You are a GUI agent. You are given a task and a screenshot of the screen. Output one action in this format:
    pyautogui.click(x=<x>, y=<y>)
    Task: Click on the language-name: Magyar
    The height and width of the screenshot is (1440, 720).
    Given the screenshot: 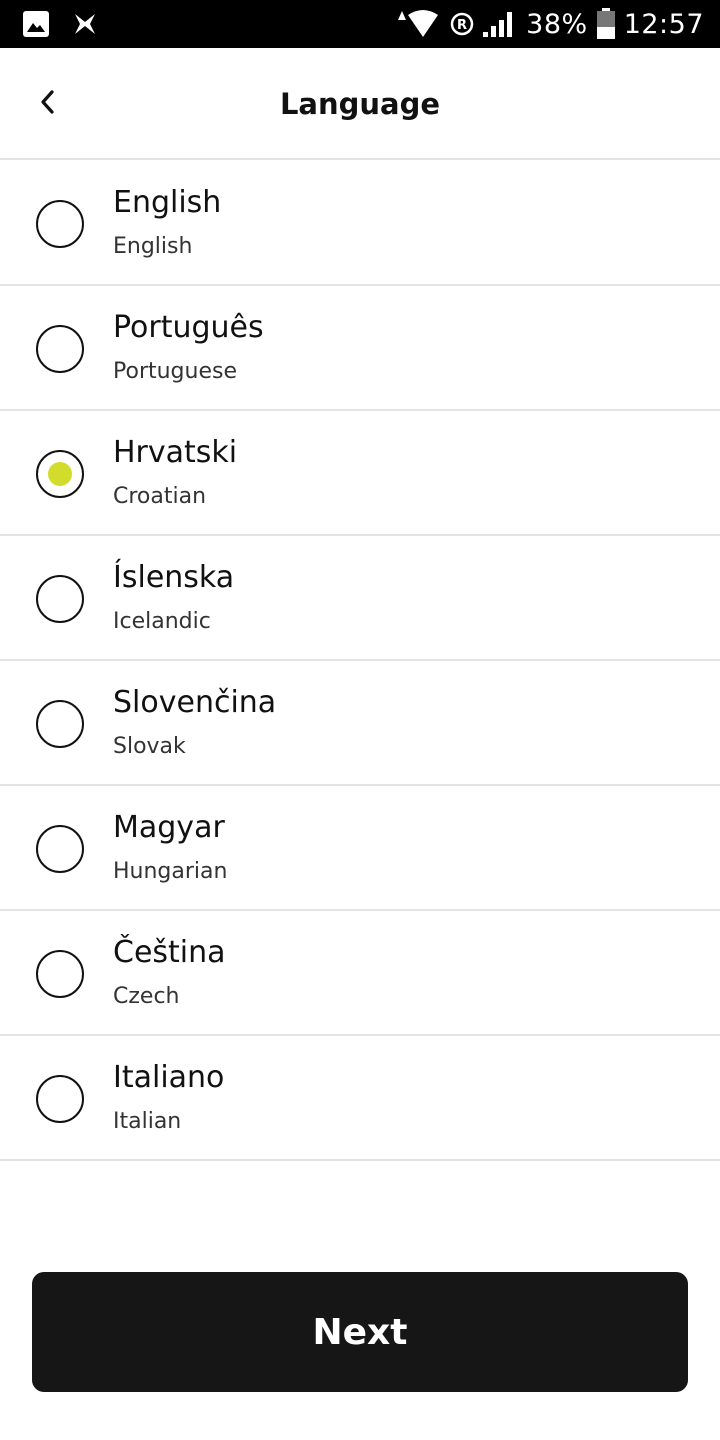 What is the action you would take?
    pyautogui.click(x=169, y=827)
    